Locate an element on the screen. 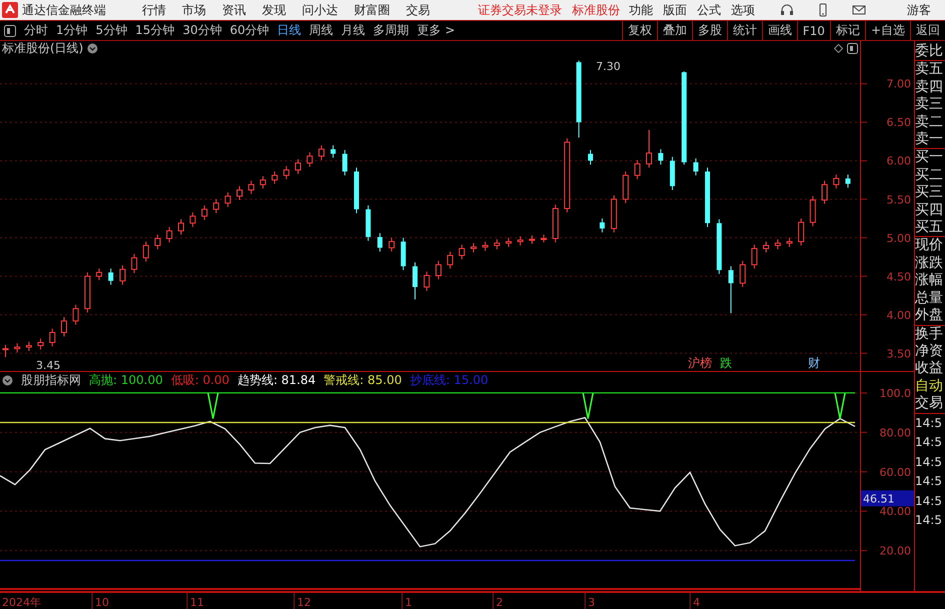  quote-field-label: 外盘 is located at coordinates (929, 315).